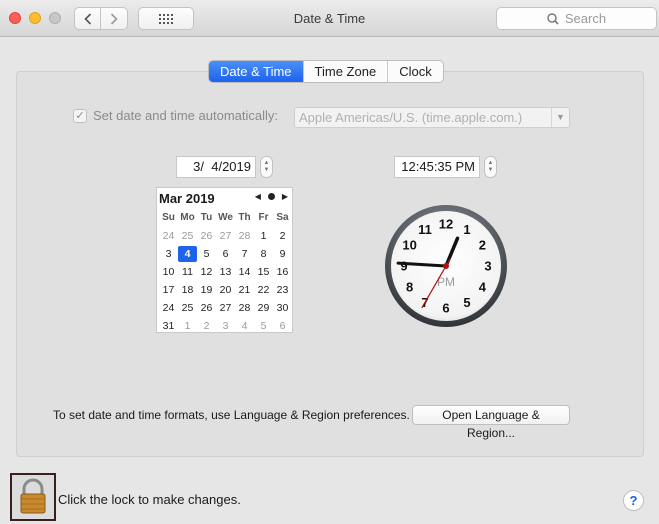 This screenshot has width=659, height=524. What do you see at coordinates (445, 308) in the screenshot?
I see `clock-number: 6` at bounding box center [445, 308].